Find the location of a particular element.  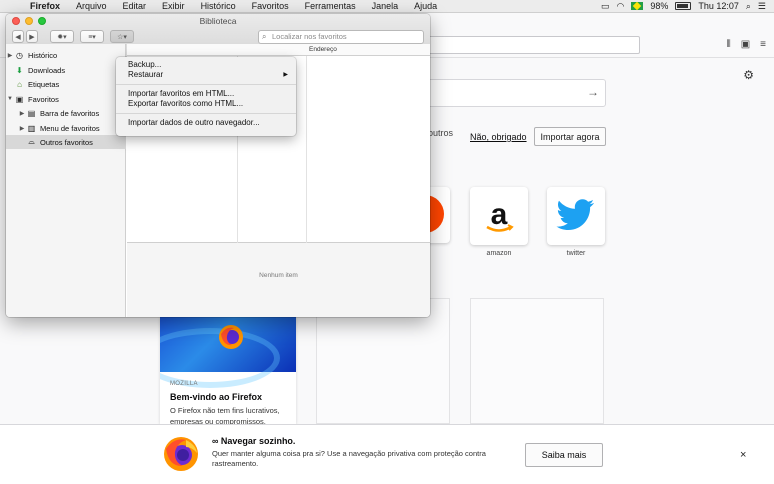

toolbar-icons: ⫴ ▣ ≡ is located at coordinates (747, 44).